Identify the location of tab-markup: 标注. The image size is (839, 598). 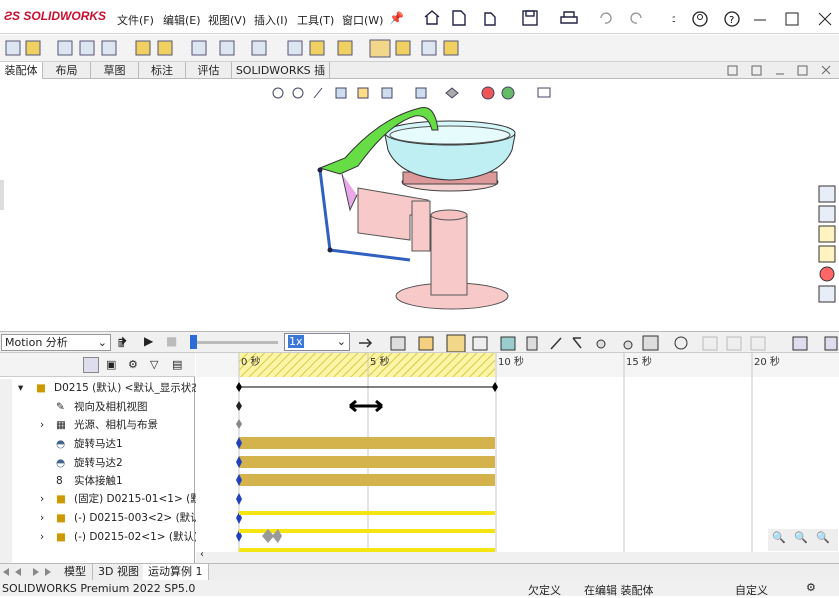
(162, 70).